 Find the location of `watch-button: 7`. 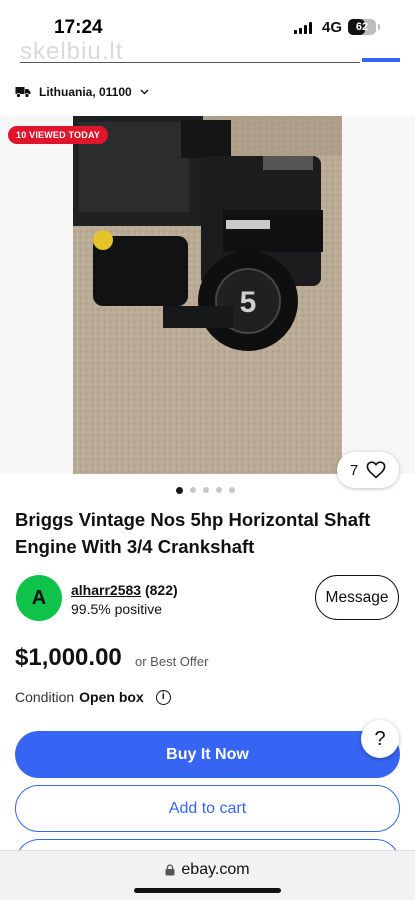

watch-button: 7 is located at coordinates (368, 470).